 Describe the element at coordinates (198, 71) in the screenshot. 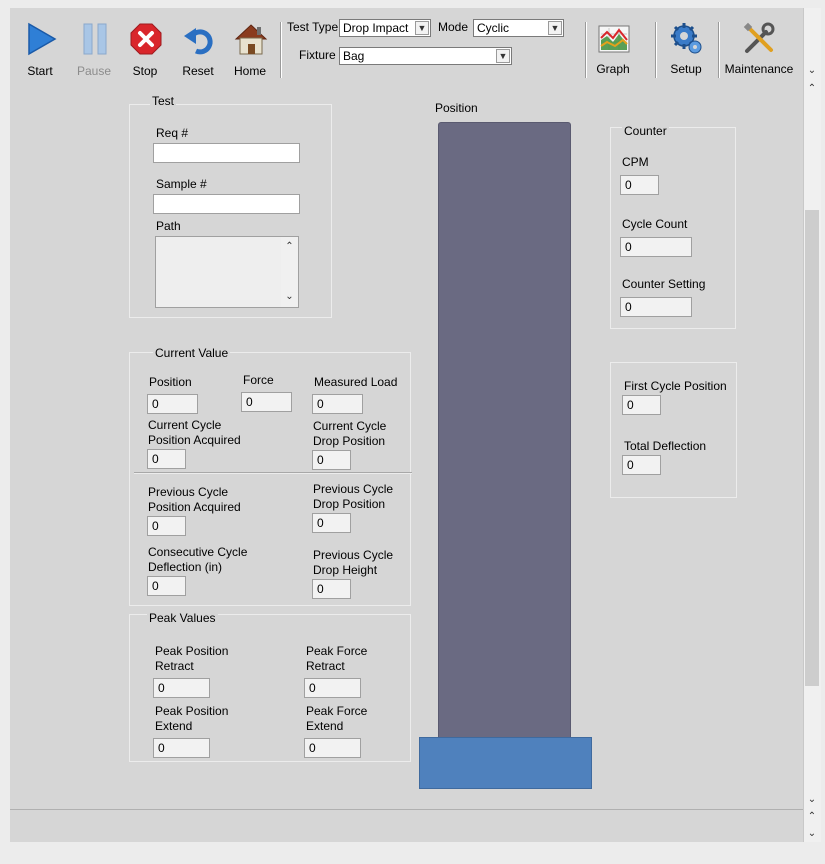

I see `reset-label: Reset` at that location.